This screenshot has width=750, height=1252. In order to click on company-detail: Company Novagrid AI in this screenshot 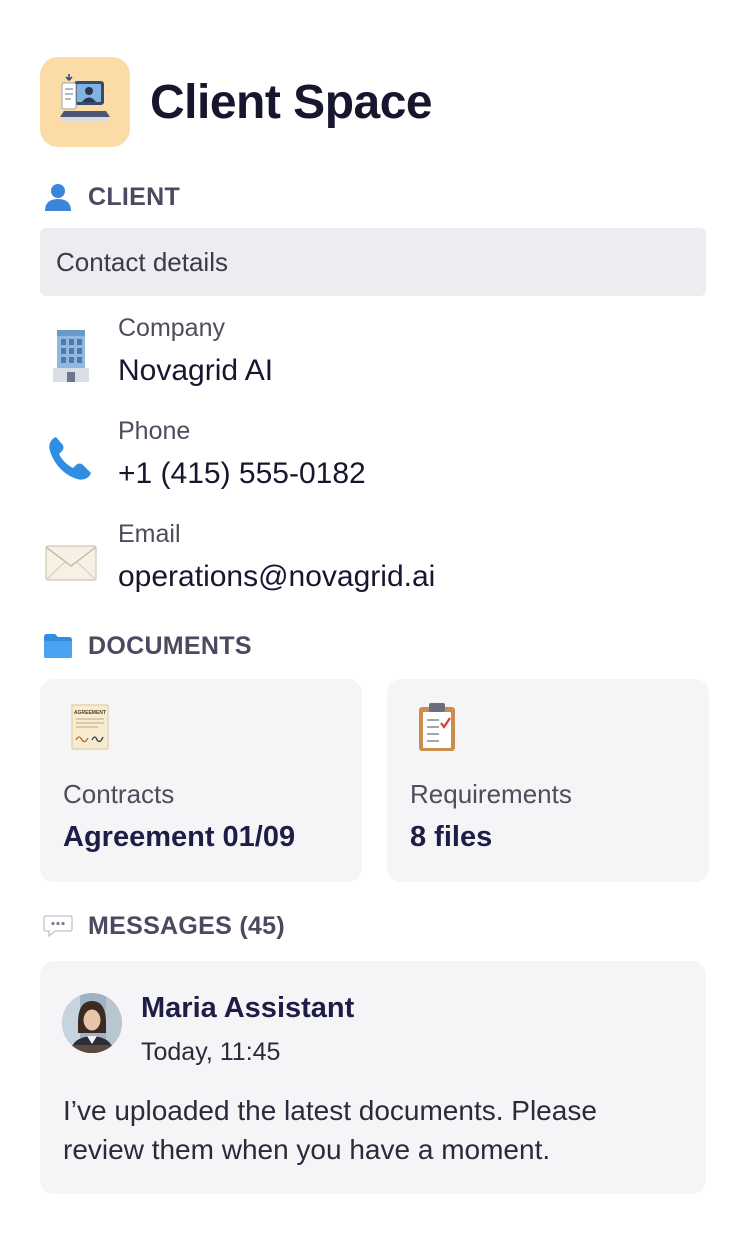, I will do `click(370, 359)`.